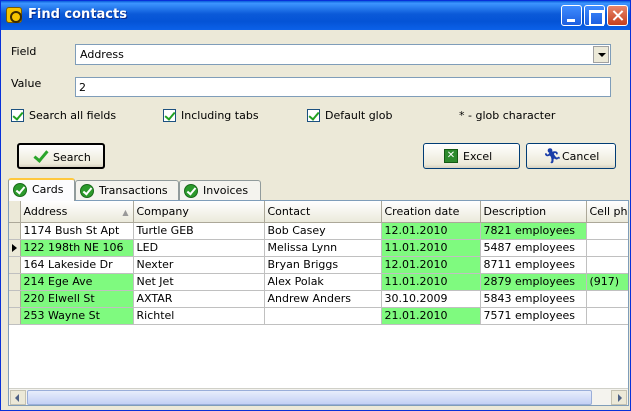 The height and width of the screenshot is (411, 631). I want to click on cell-company: Turtle GEB, so click(199, 231).